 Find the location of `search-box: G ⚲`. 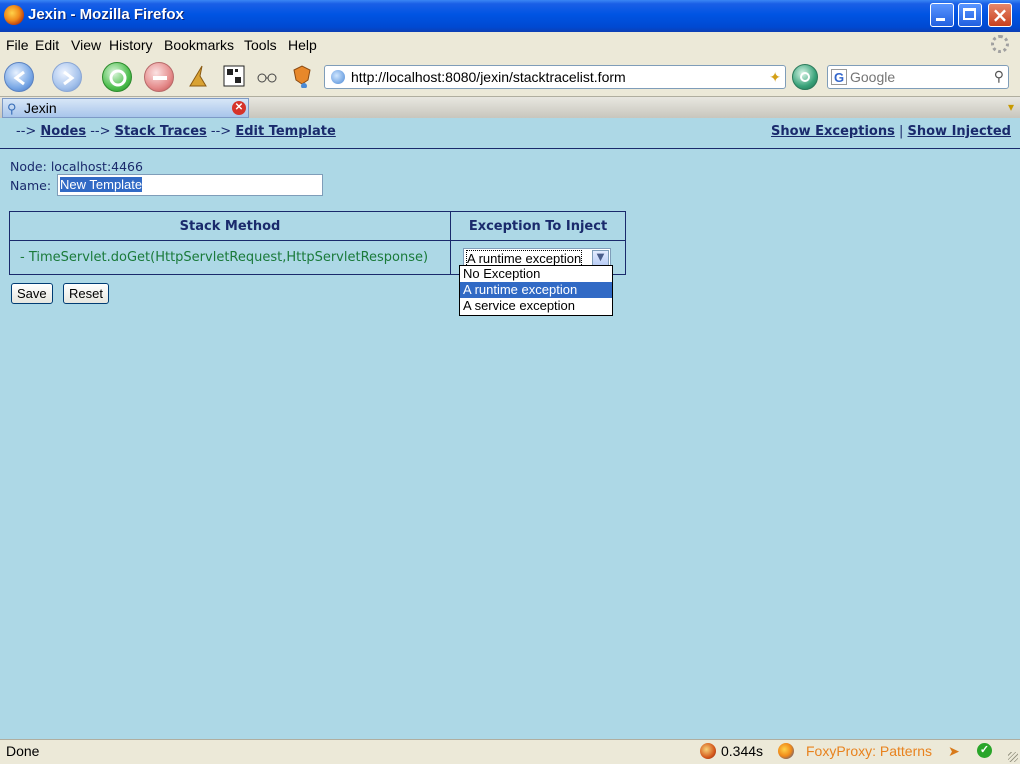

search-box: G ⚲ is located at coordinates (918, 77).